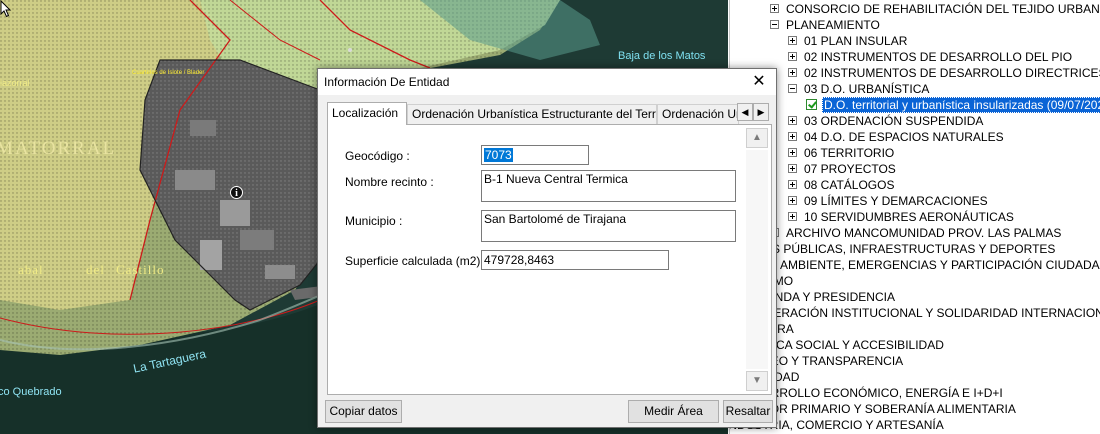 The image size is (1100, 434). Describe the element at coordinates (904, 137) in the screenshot. I see `tree-item-label: 04 D.O. DE ESPACIOS NATURALES` at that location.